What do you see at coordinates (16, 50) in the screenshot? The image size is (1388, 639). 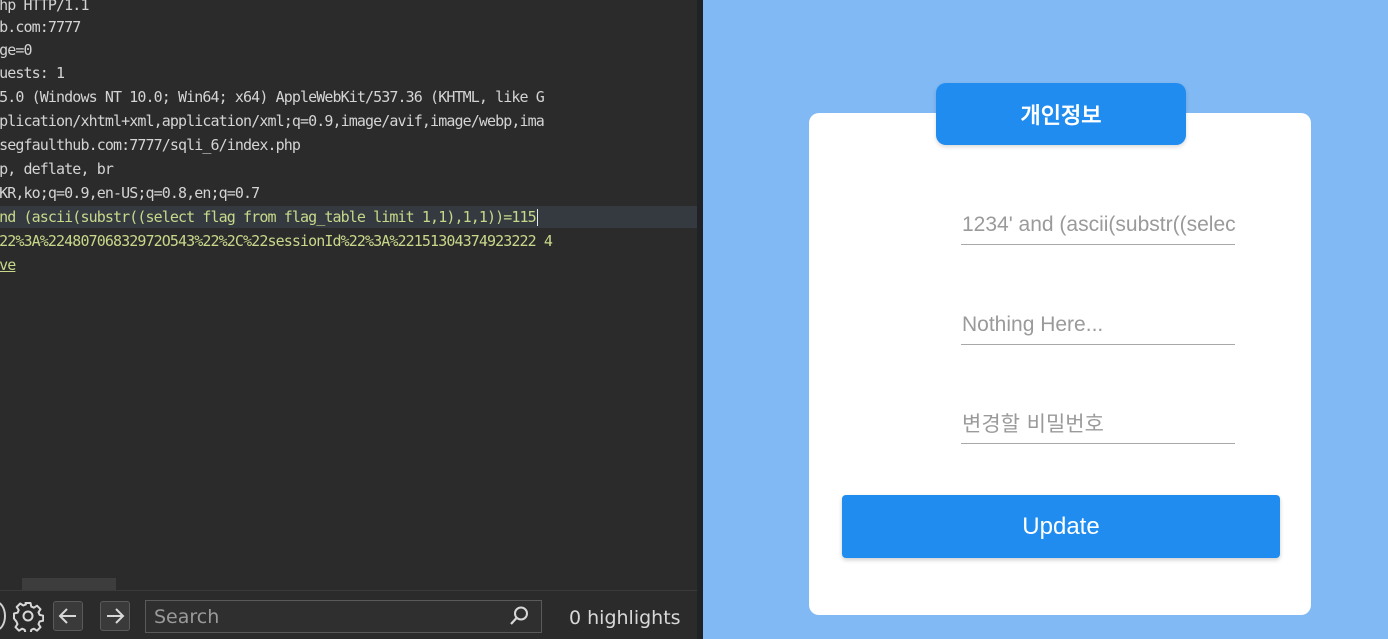 I see `code-line: age=0` at bounding box center [16, 50].